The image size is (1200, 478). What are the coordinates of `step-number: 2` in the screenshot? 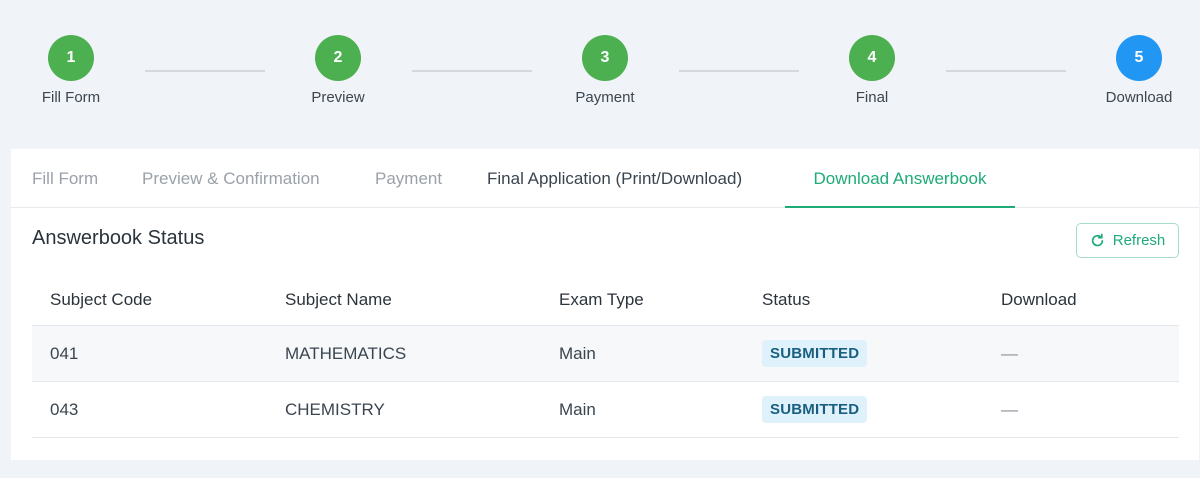 It's located at (338, 58).